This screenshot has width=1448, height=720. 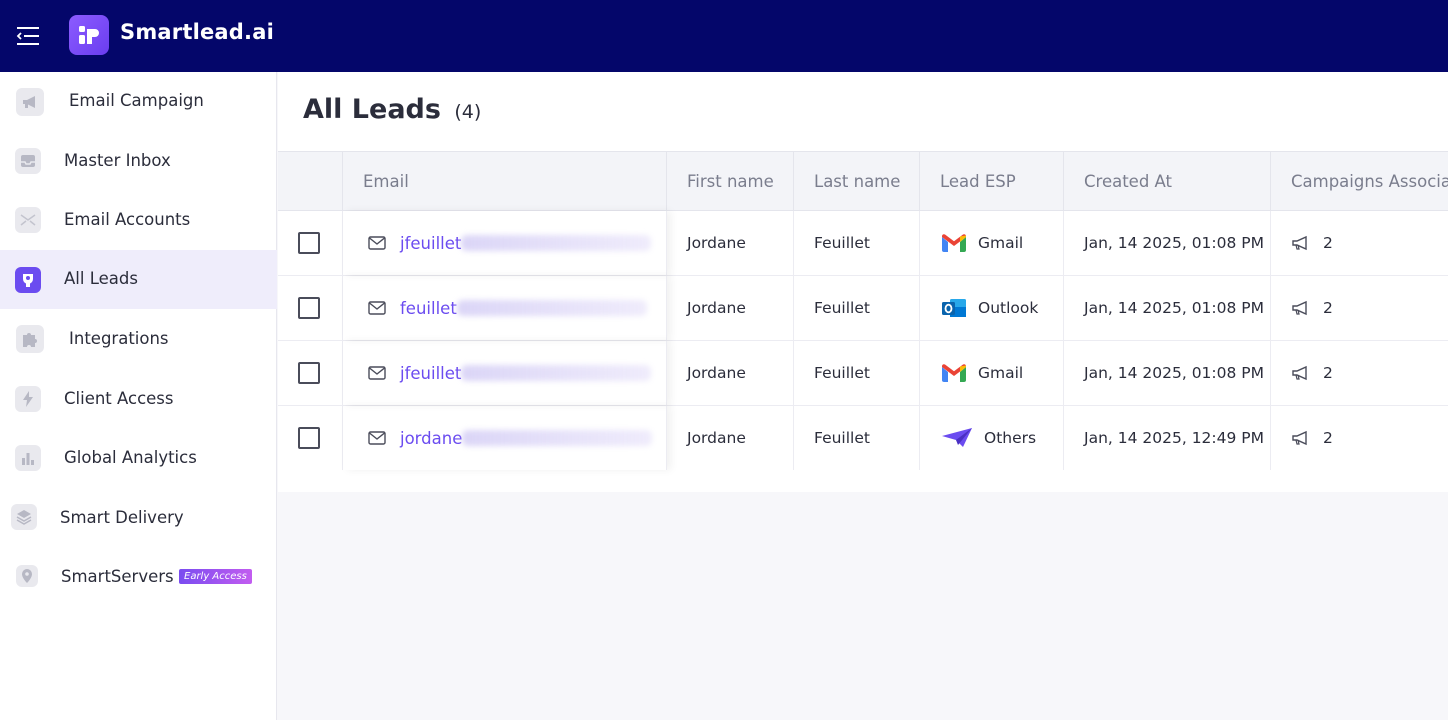 What do you see at coordinates (28, 458) in the screenshot?
I see `bar-chart-icon` at bounding box center [28, 458].